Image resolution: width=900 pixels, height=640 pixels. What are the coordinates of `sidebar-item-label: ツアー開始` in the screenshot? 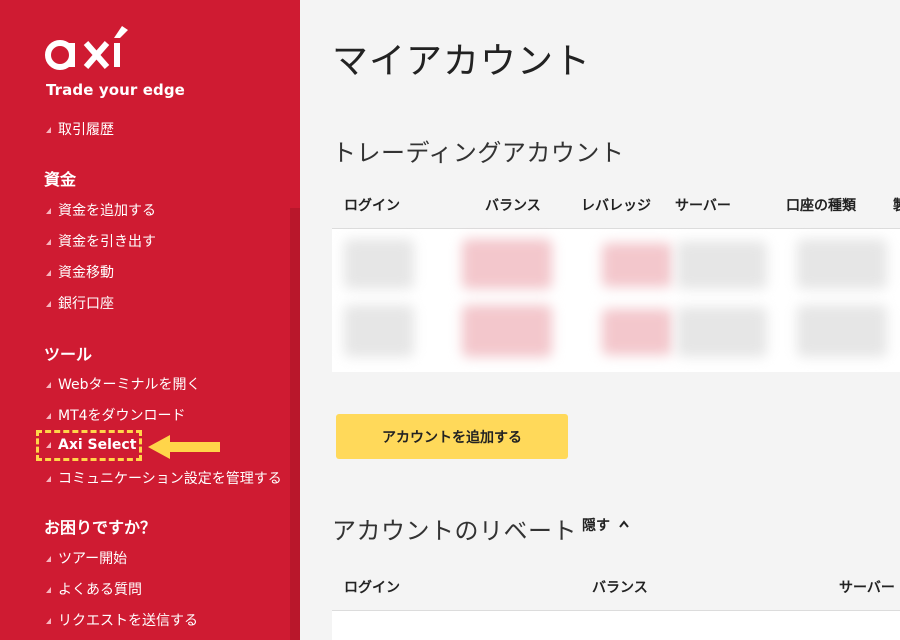 It's located at (93, 559).